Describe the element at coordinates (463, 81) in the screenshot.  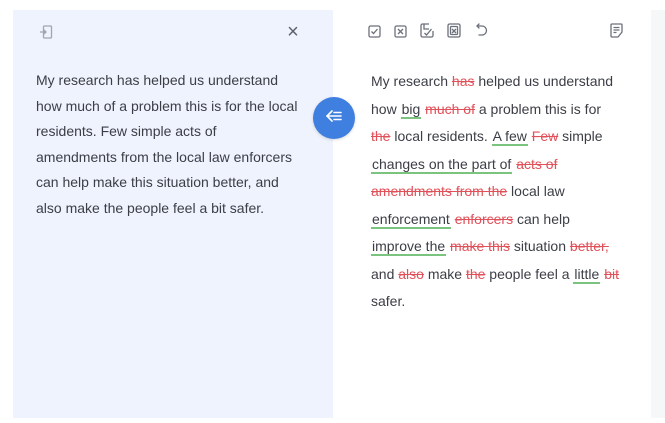
I see `deleted-text: has` at that location.